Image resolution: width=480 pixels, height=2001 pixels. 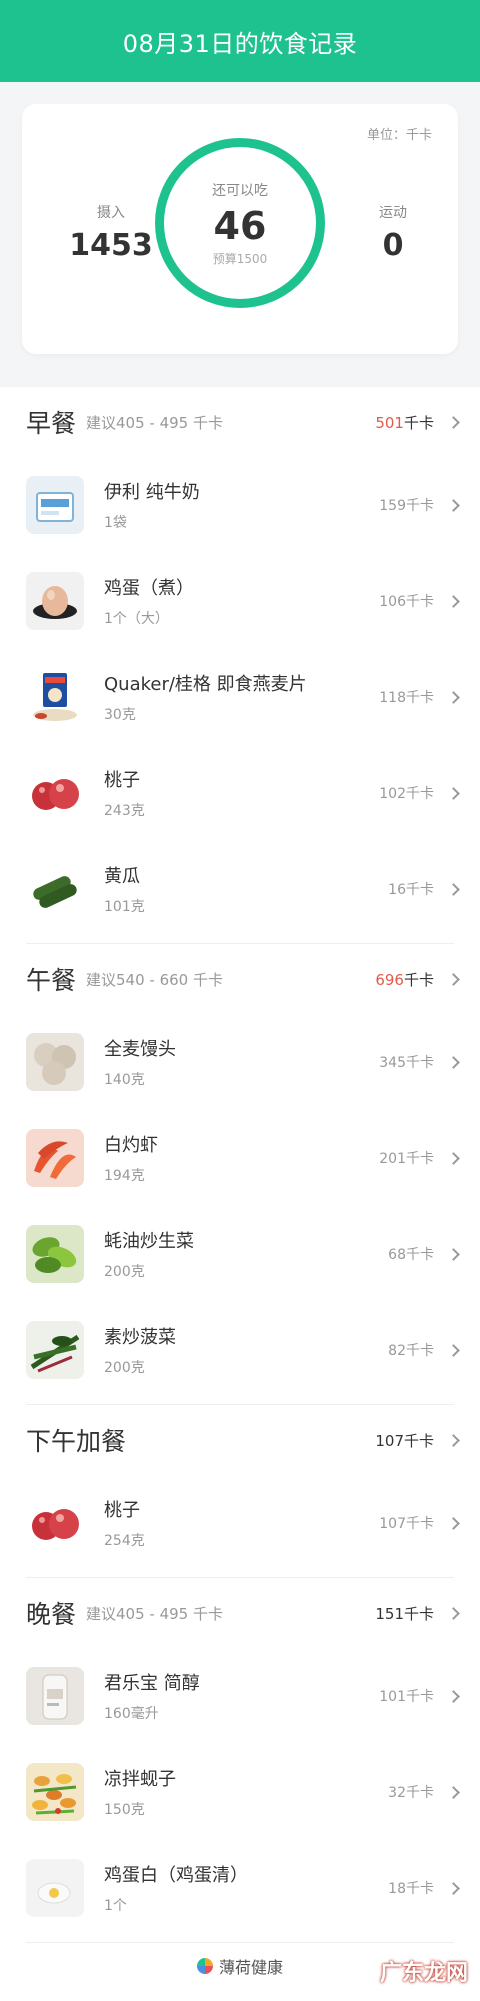 I want to click on meal-header-snack: 下午加餐 107千卡, so click(x=243, y=1440).